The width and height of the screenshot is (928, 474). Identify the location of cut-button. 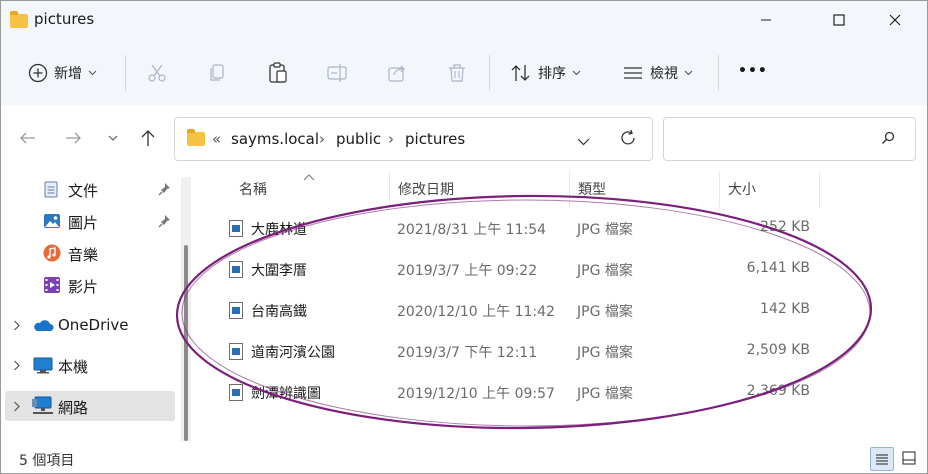
(157, 75).